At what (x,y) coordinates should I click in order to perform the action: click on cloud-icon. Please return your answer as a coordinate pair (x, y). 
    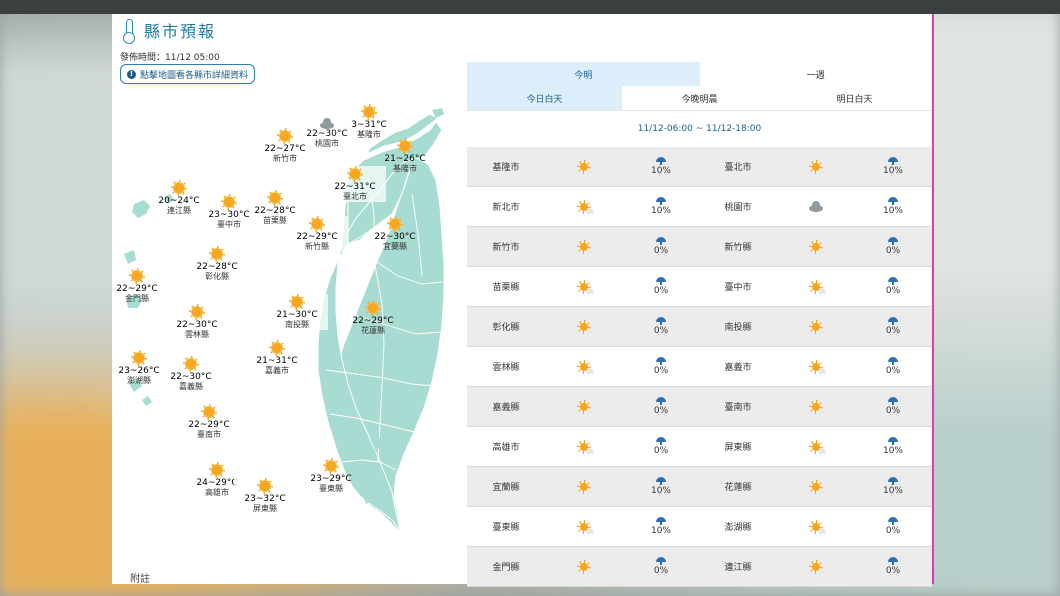
    Looking at the image, I should click on (816, 206).